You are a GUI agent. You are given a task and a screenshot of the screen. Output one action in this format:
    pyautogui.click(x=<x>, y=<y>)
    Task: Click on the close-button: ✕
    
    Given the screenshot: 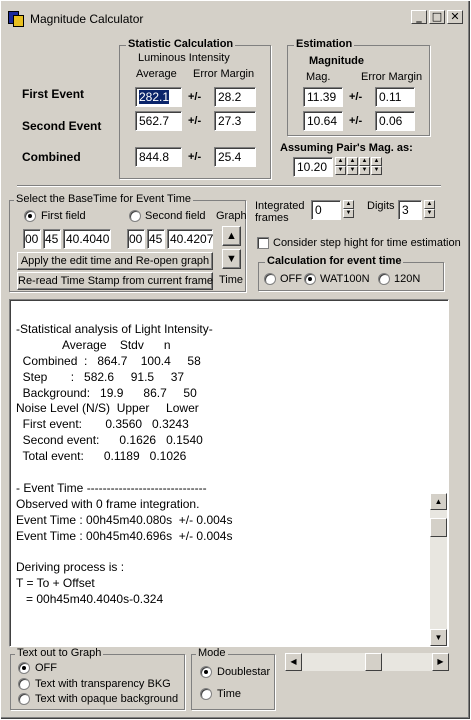 What is the action you would take?
    pyautogui.click(x=455, y=17)
    